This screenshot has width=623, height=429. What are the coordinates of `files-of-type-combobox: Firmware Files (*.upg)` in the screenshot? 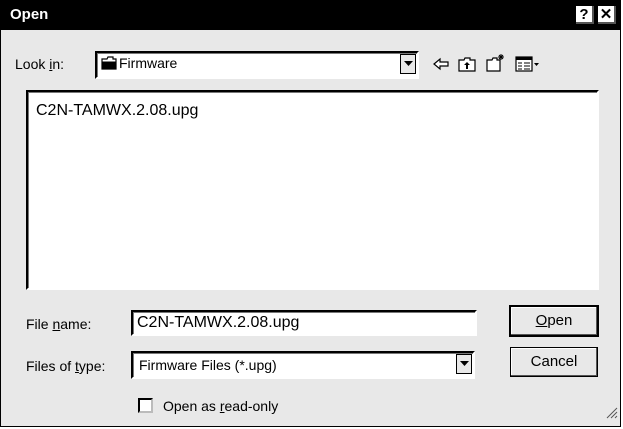 It's located at (303, 365).